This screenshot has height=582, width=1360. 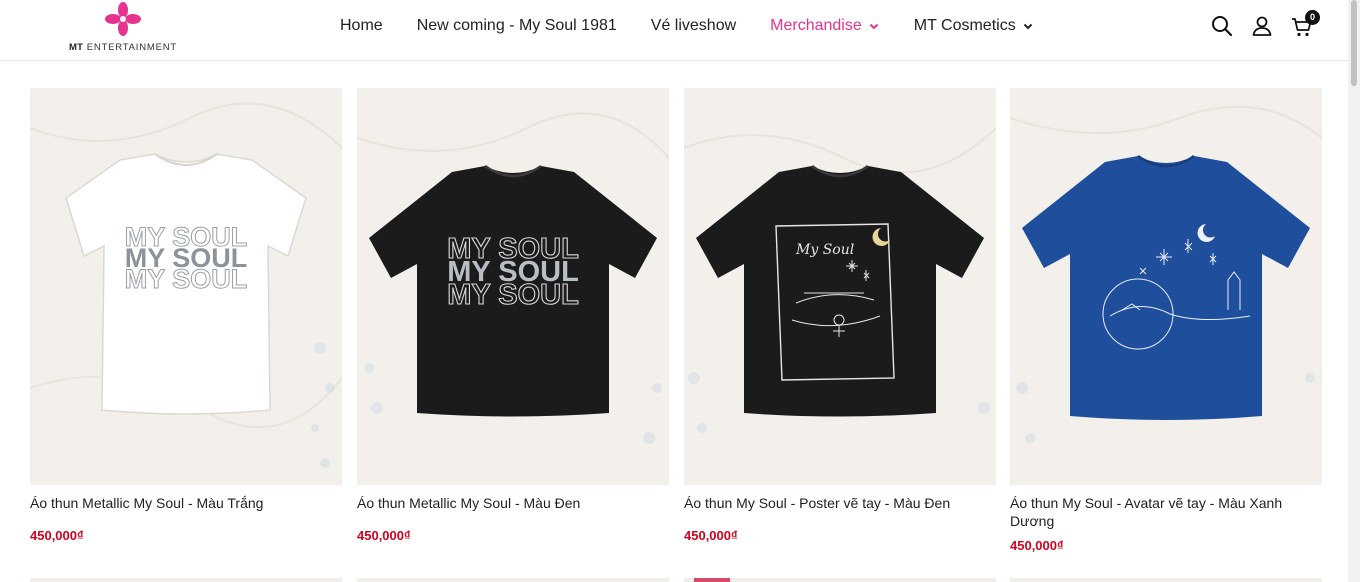 I want to click on product-name: Áo thun Metallic My Soul - Màu Đen, so click(x=513, y=503).